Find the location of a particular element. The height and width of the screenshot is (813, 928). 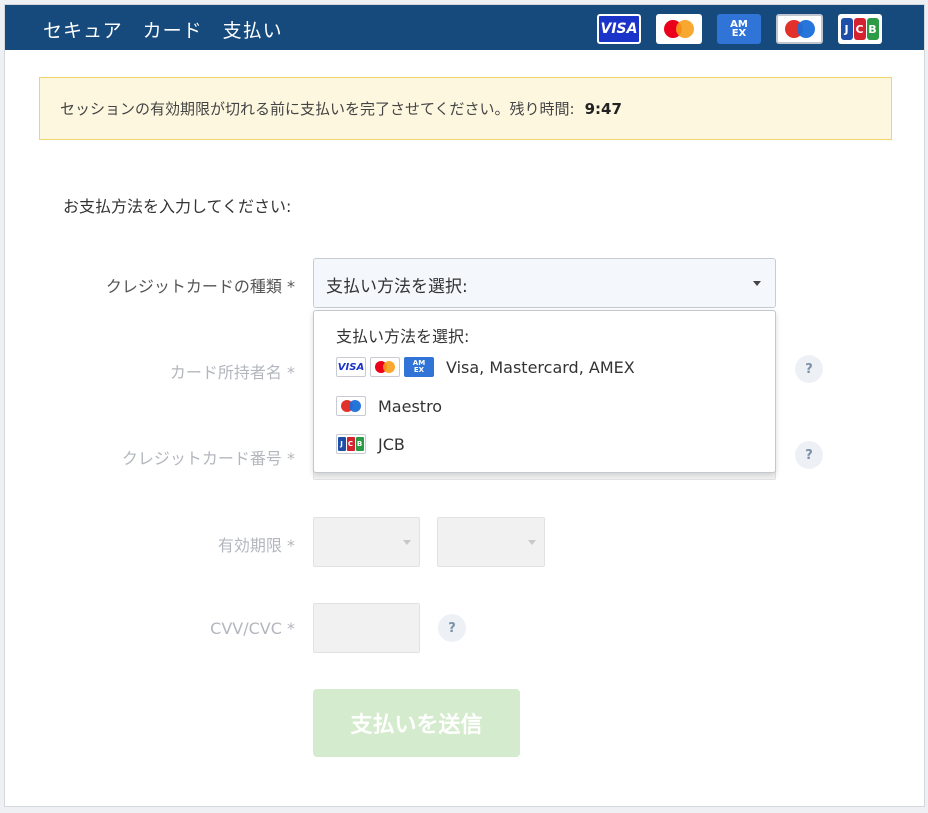

option-maestro: Maestro is located at coordinates (389, 406).